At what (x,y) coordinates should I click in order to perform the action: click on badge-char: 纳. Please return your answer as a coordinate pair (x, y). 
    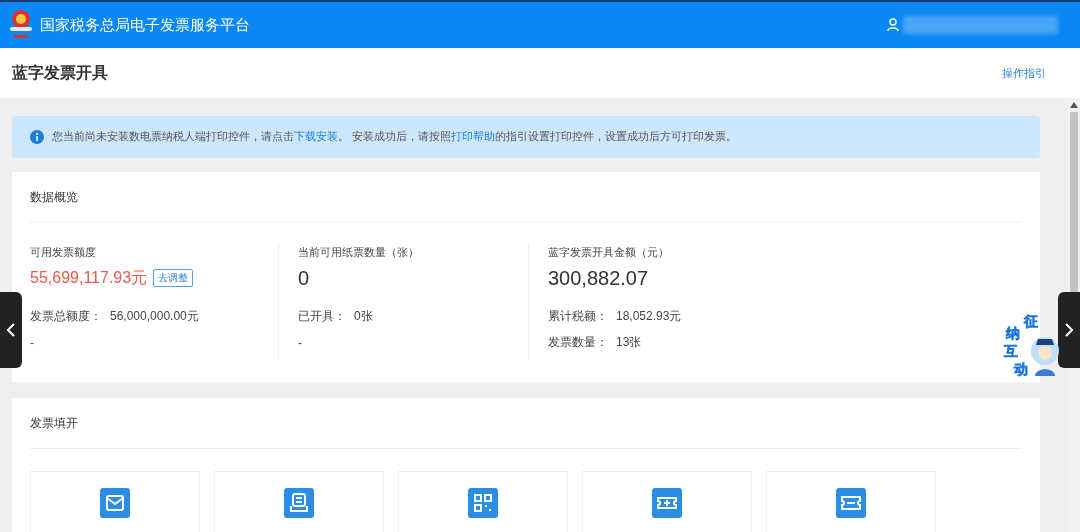
    Looking at the image, I should click on (1013, 333).